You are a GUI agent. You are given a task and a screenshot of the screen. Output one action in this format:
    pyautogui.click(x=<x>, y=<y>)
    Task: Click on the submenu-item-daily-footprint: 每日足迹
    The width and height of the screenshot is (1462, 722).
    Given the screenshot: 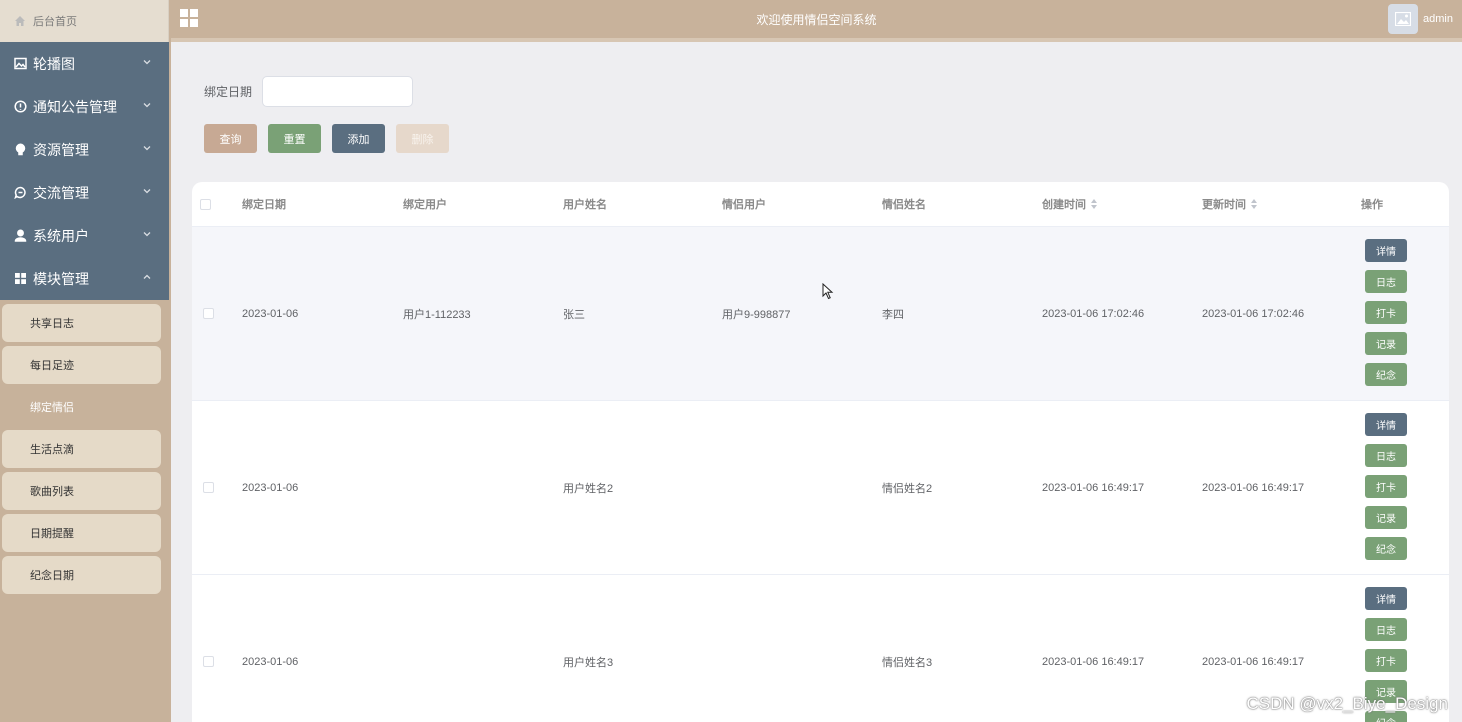 What is the action you would take?
    pyautogui.click(x=81, y=365)
    